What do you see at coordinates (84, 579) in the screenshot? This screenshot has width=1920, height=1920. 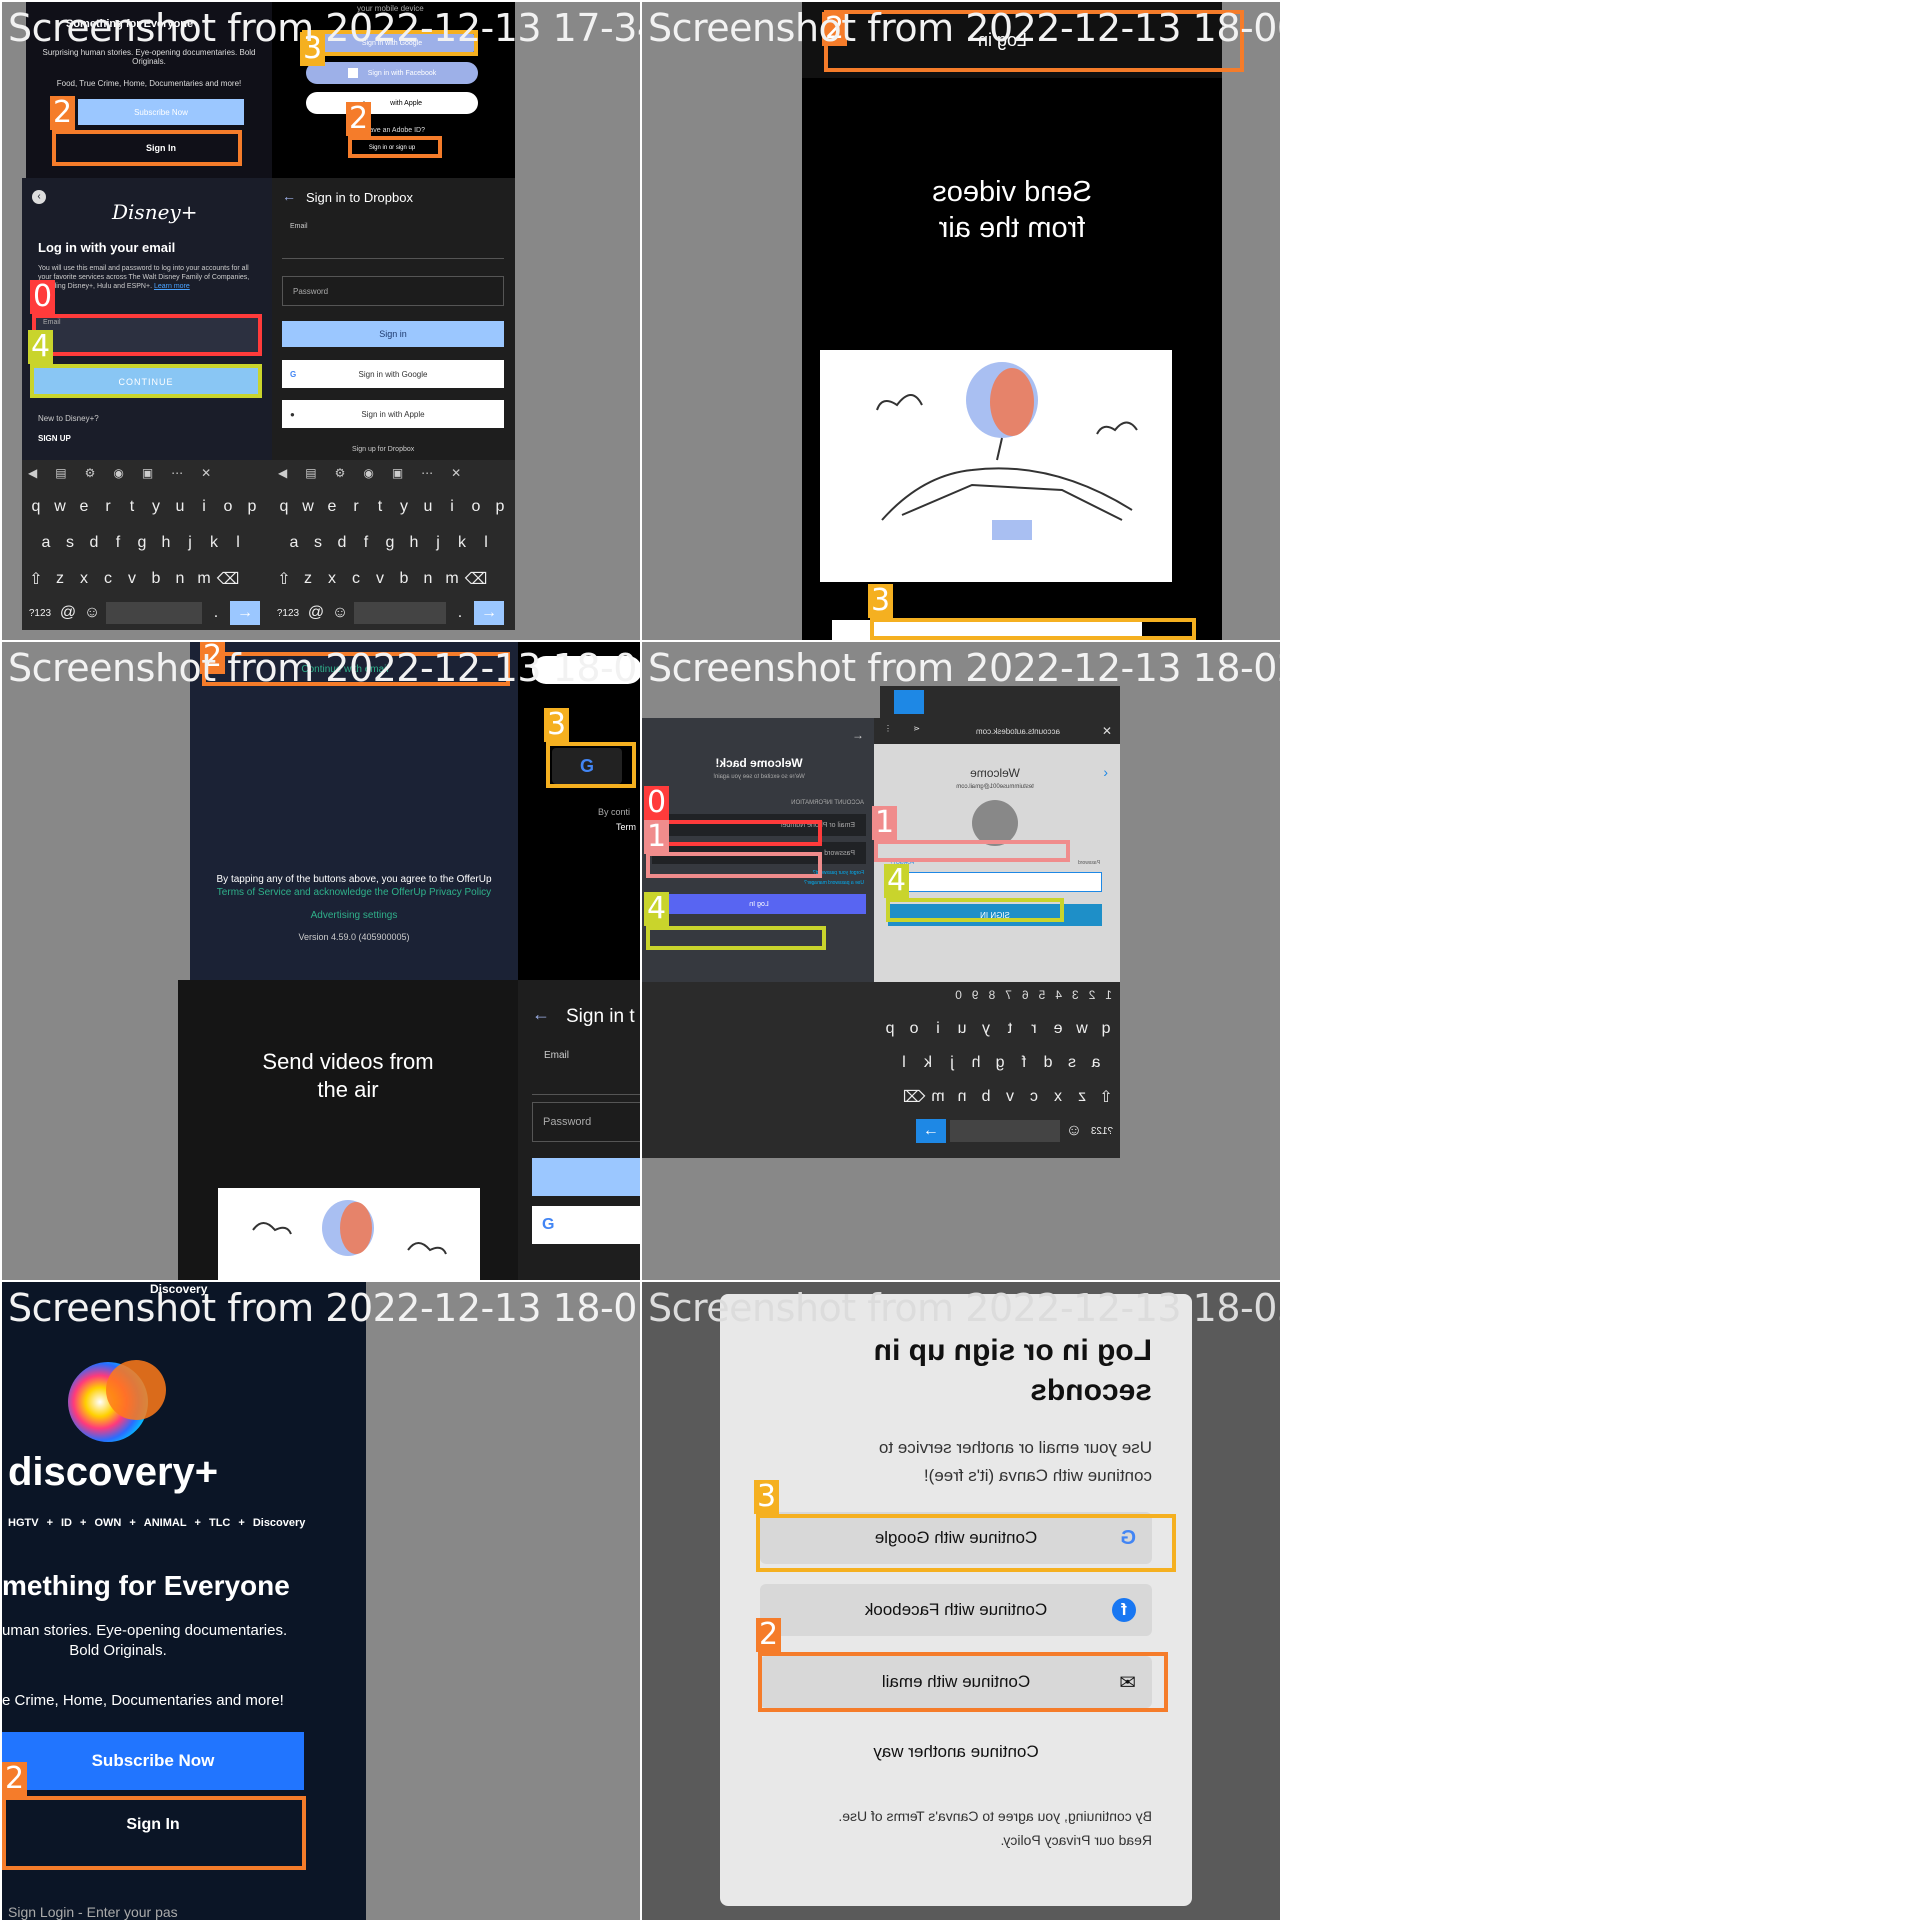 I see `key: x` at bounding box center [84, 579].